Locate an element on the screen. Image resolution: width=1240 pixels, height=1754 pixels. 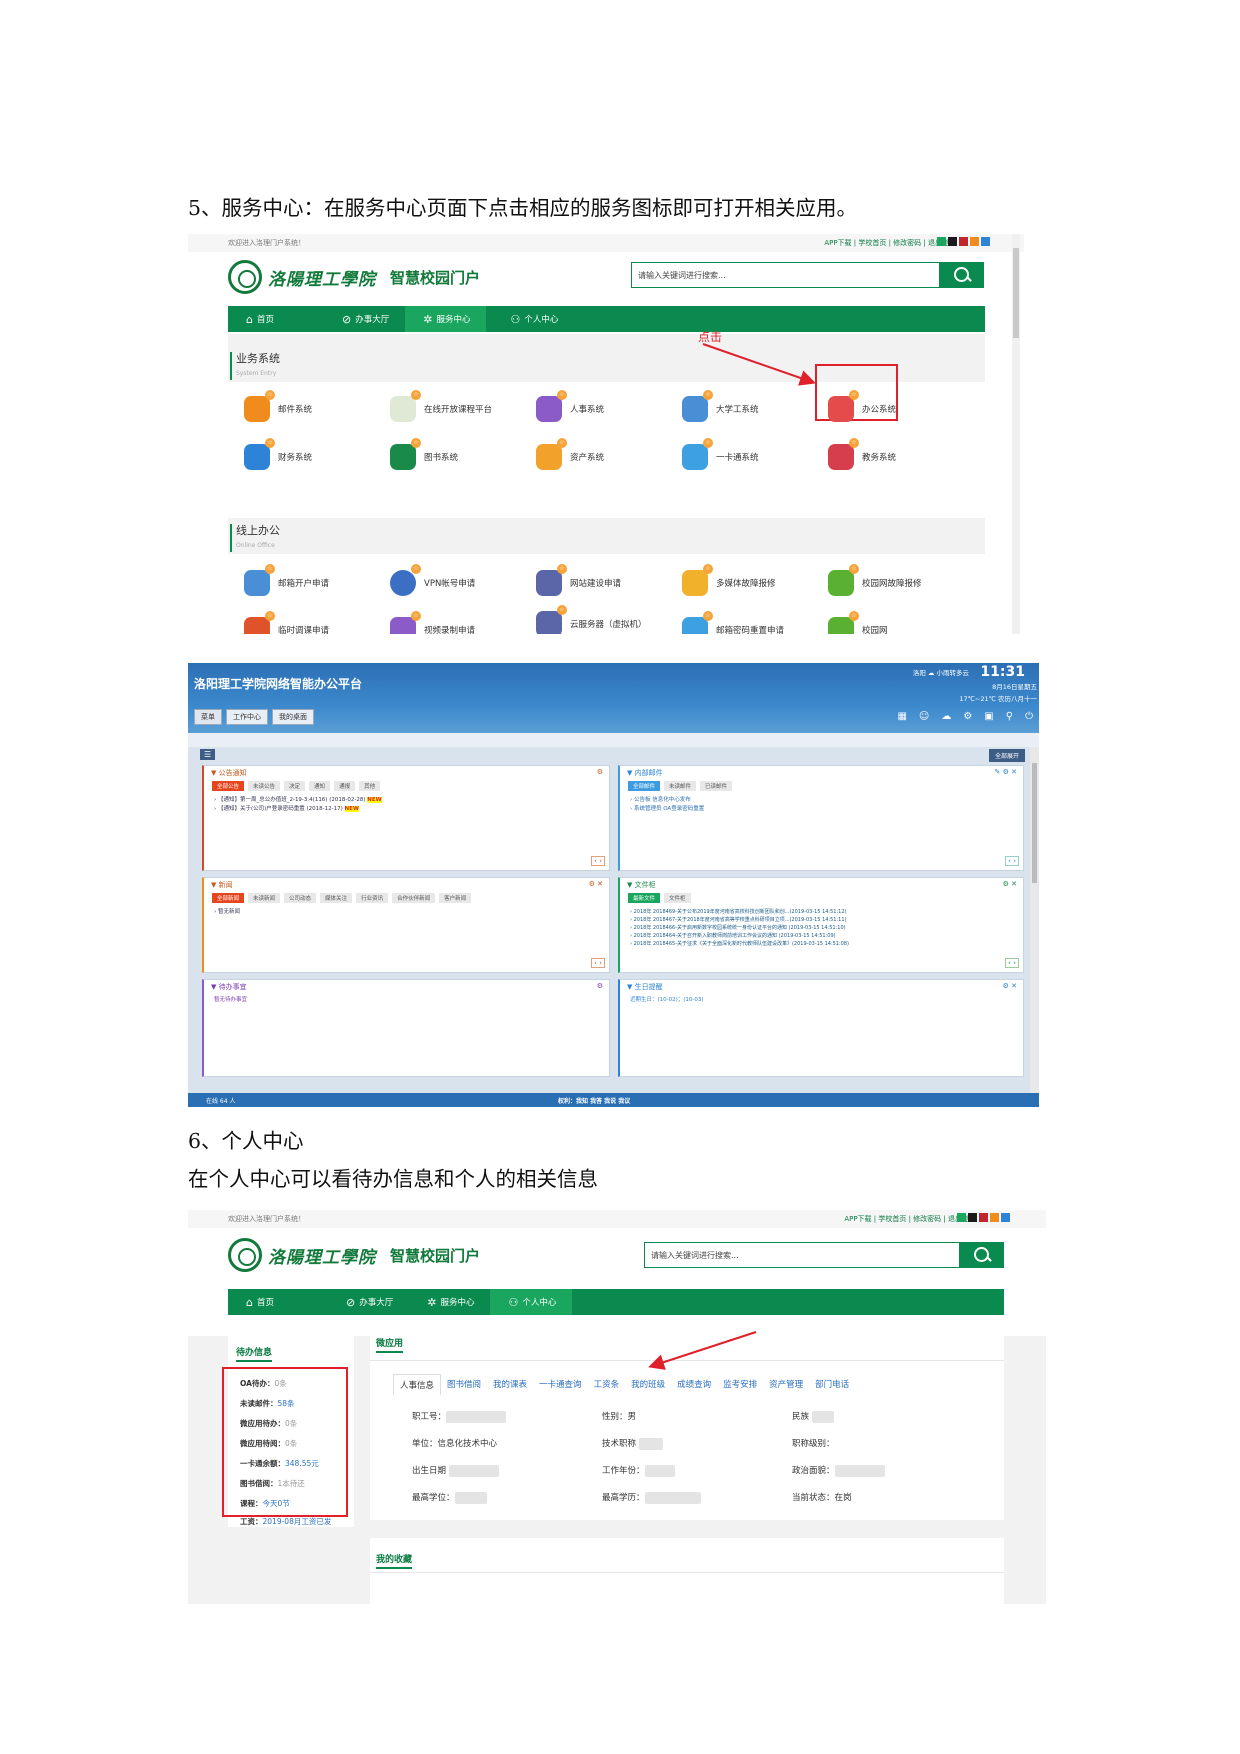
redacted-value is located at coordinates (476, 1416).